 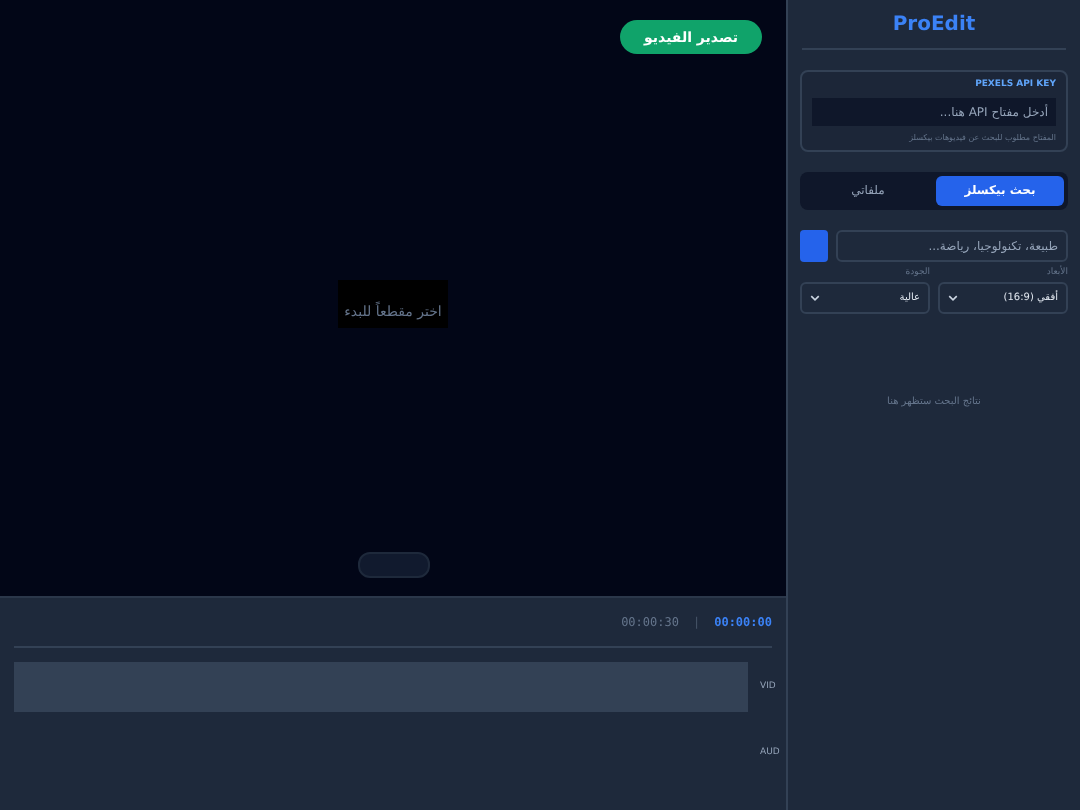 I want to click on video-track, so click(x=381, y=687).